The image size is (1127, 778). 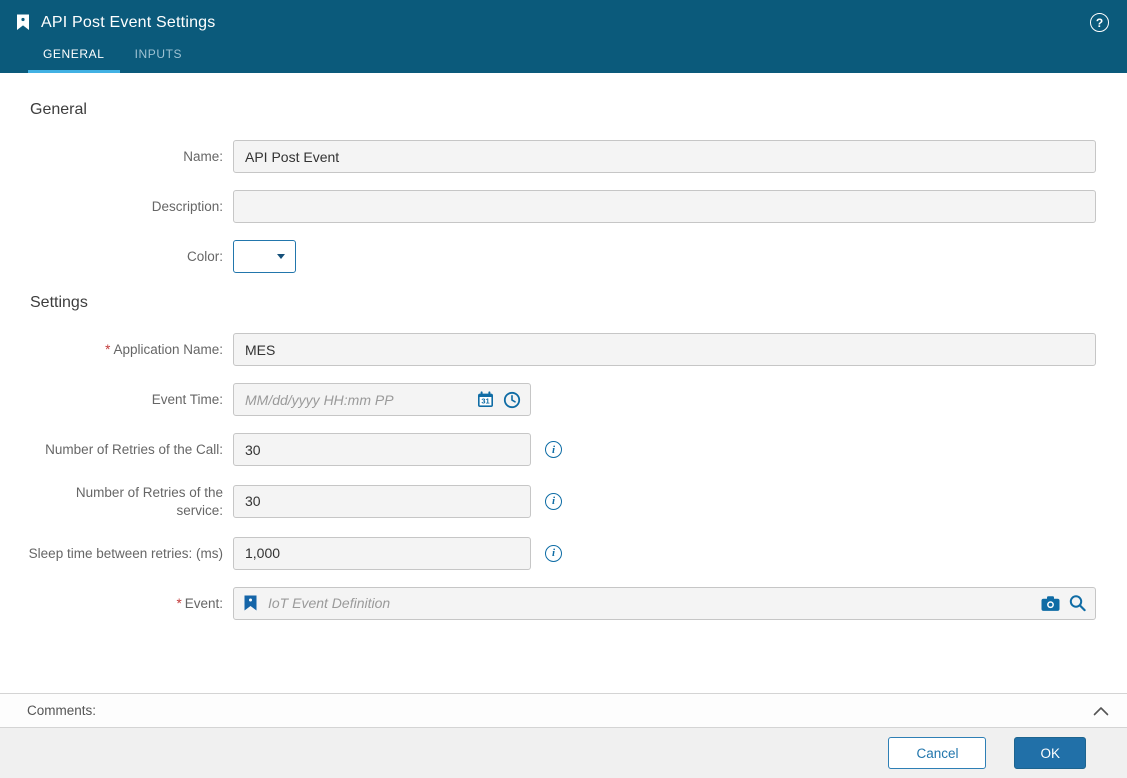 What do you see at coordinates (563, 753) in the screenshot?
I see `dialog-footer: Cancel OK` at bounding box center [563, 753].